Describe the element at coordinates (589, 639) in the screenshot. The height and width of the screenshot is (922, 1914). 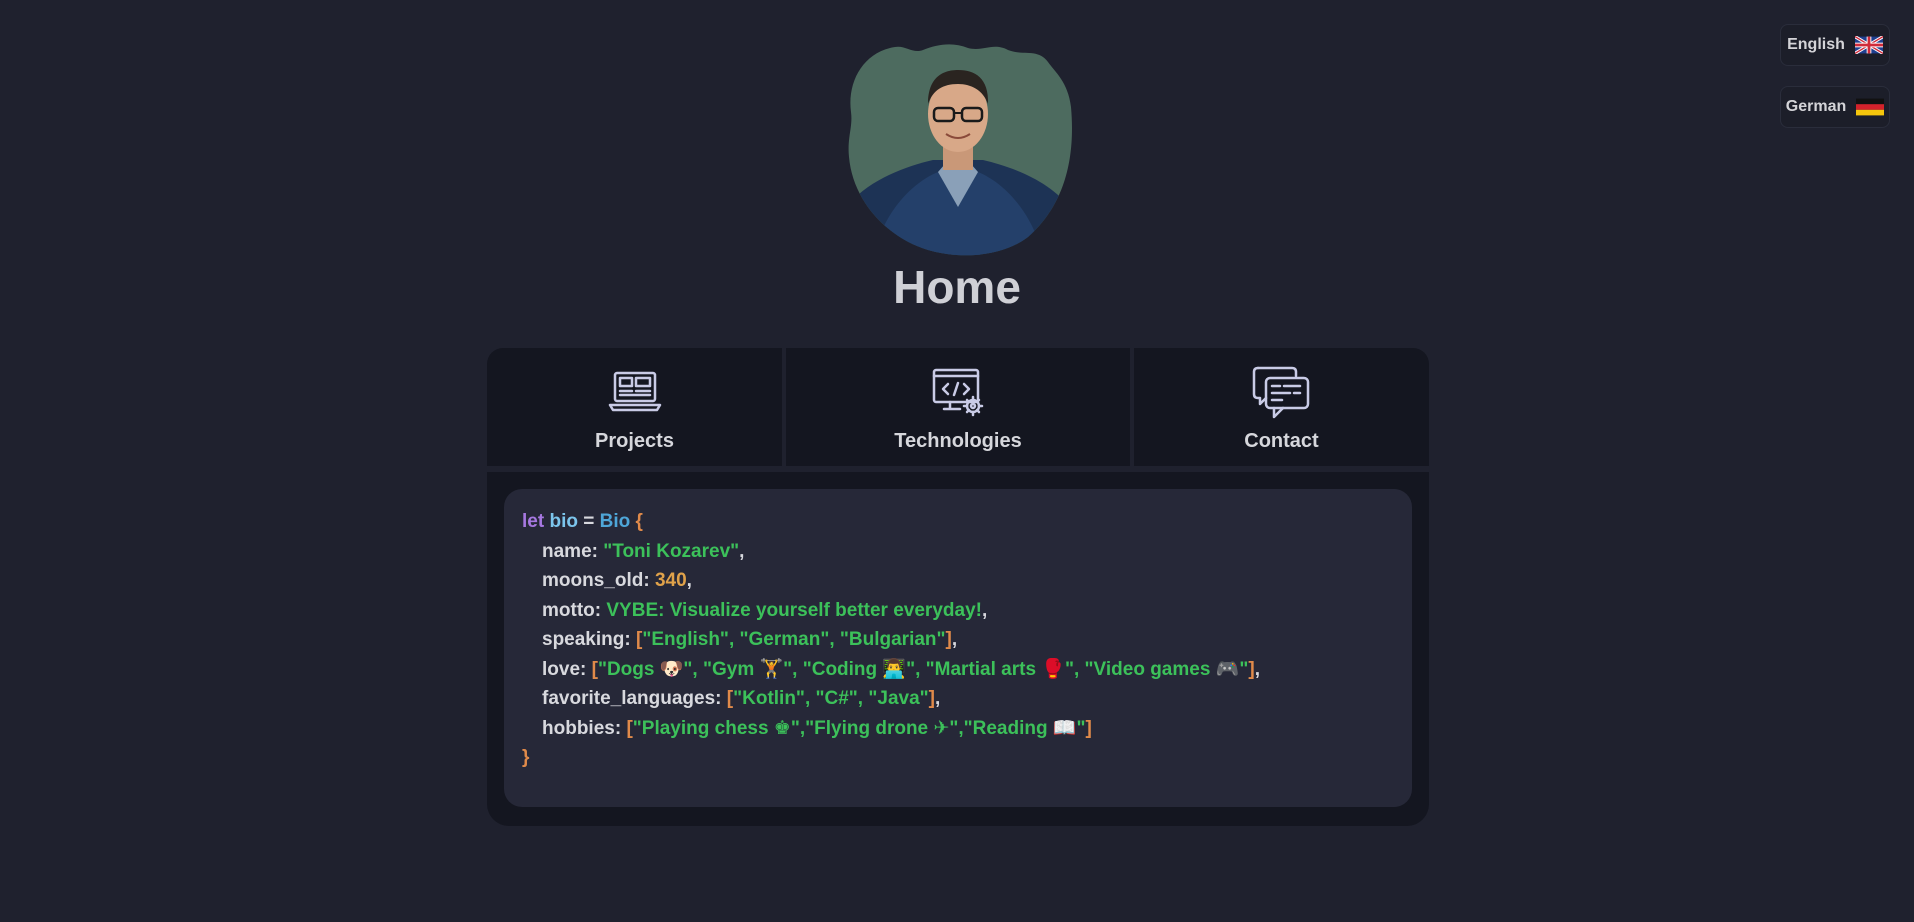
I see `code-key: speaking:` at that location.